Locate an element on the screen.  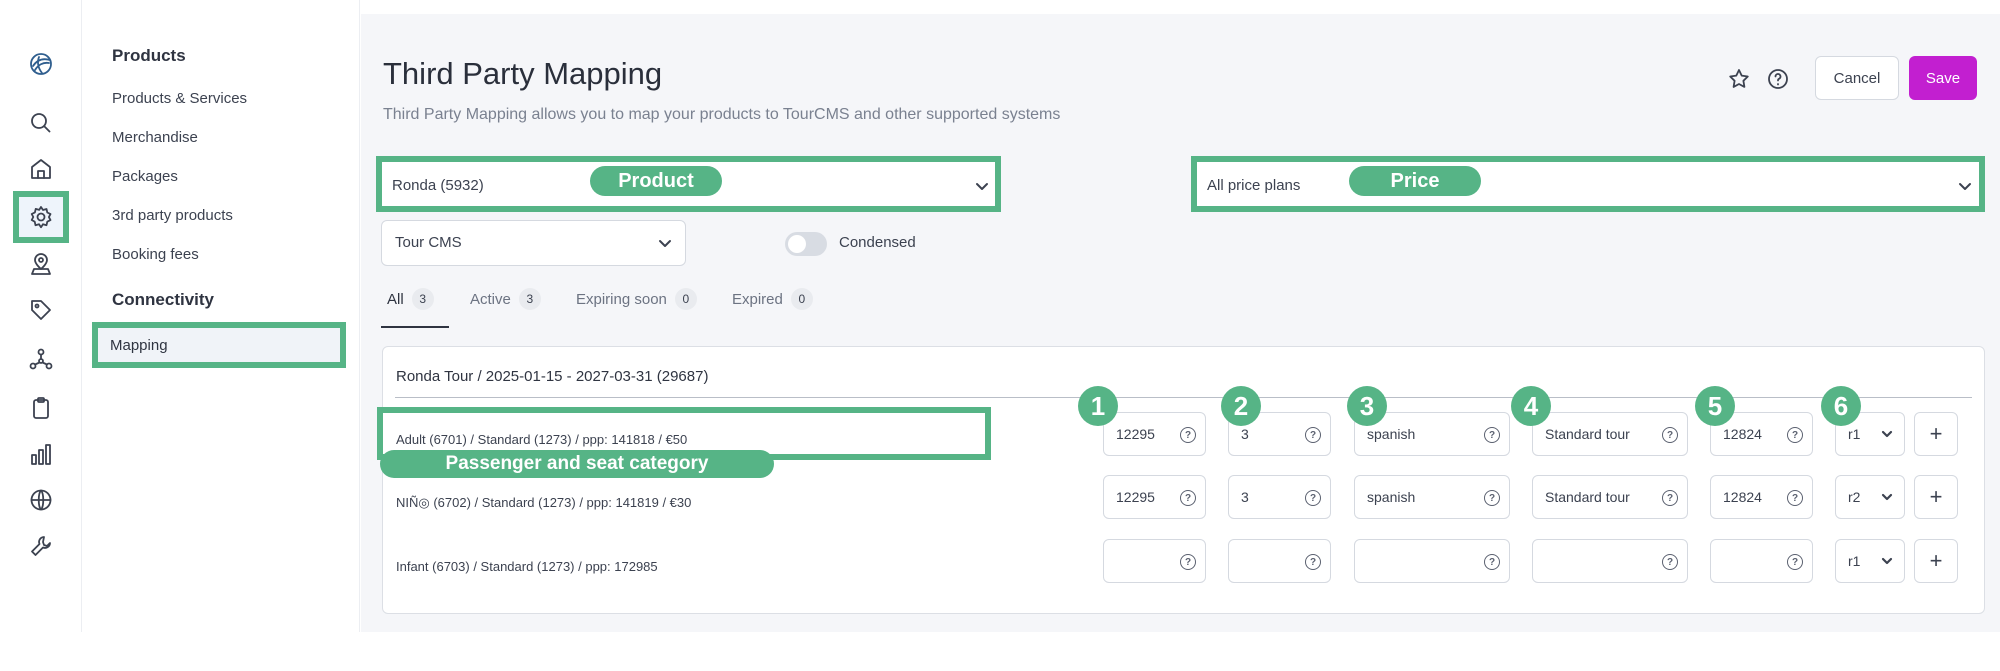
globe-icon is located at coordinates (41, 500).